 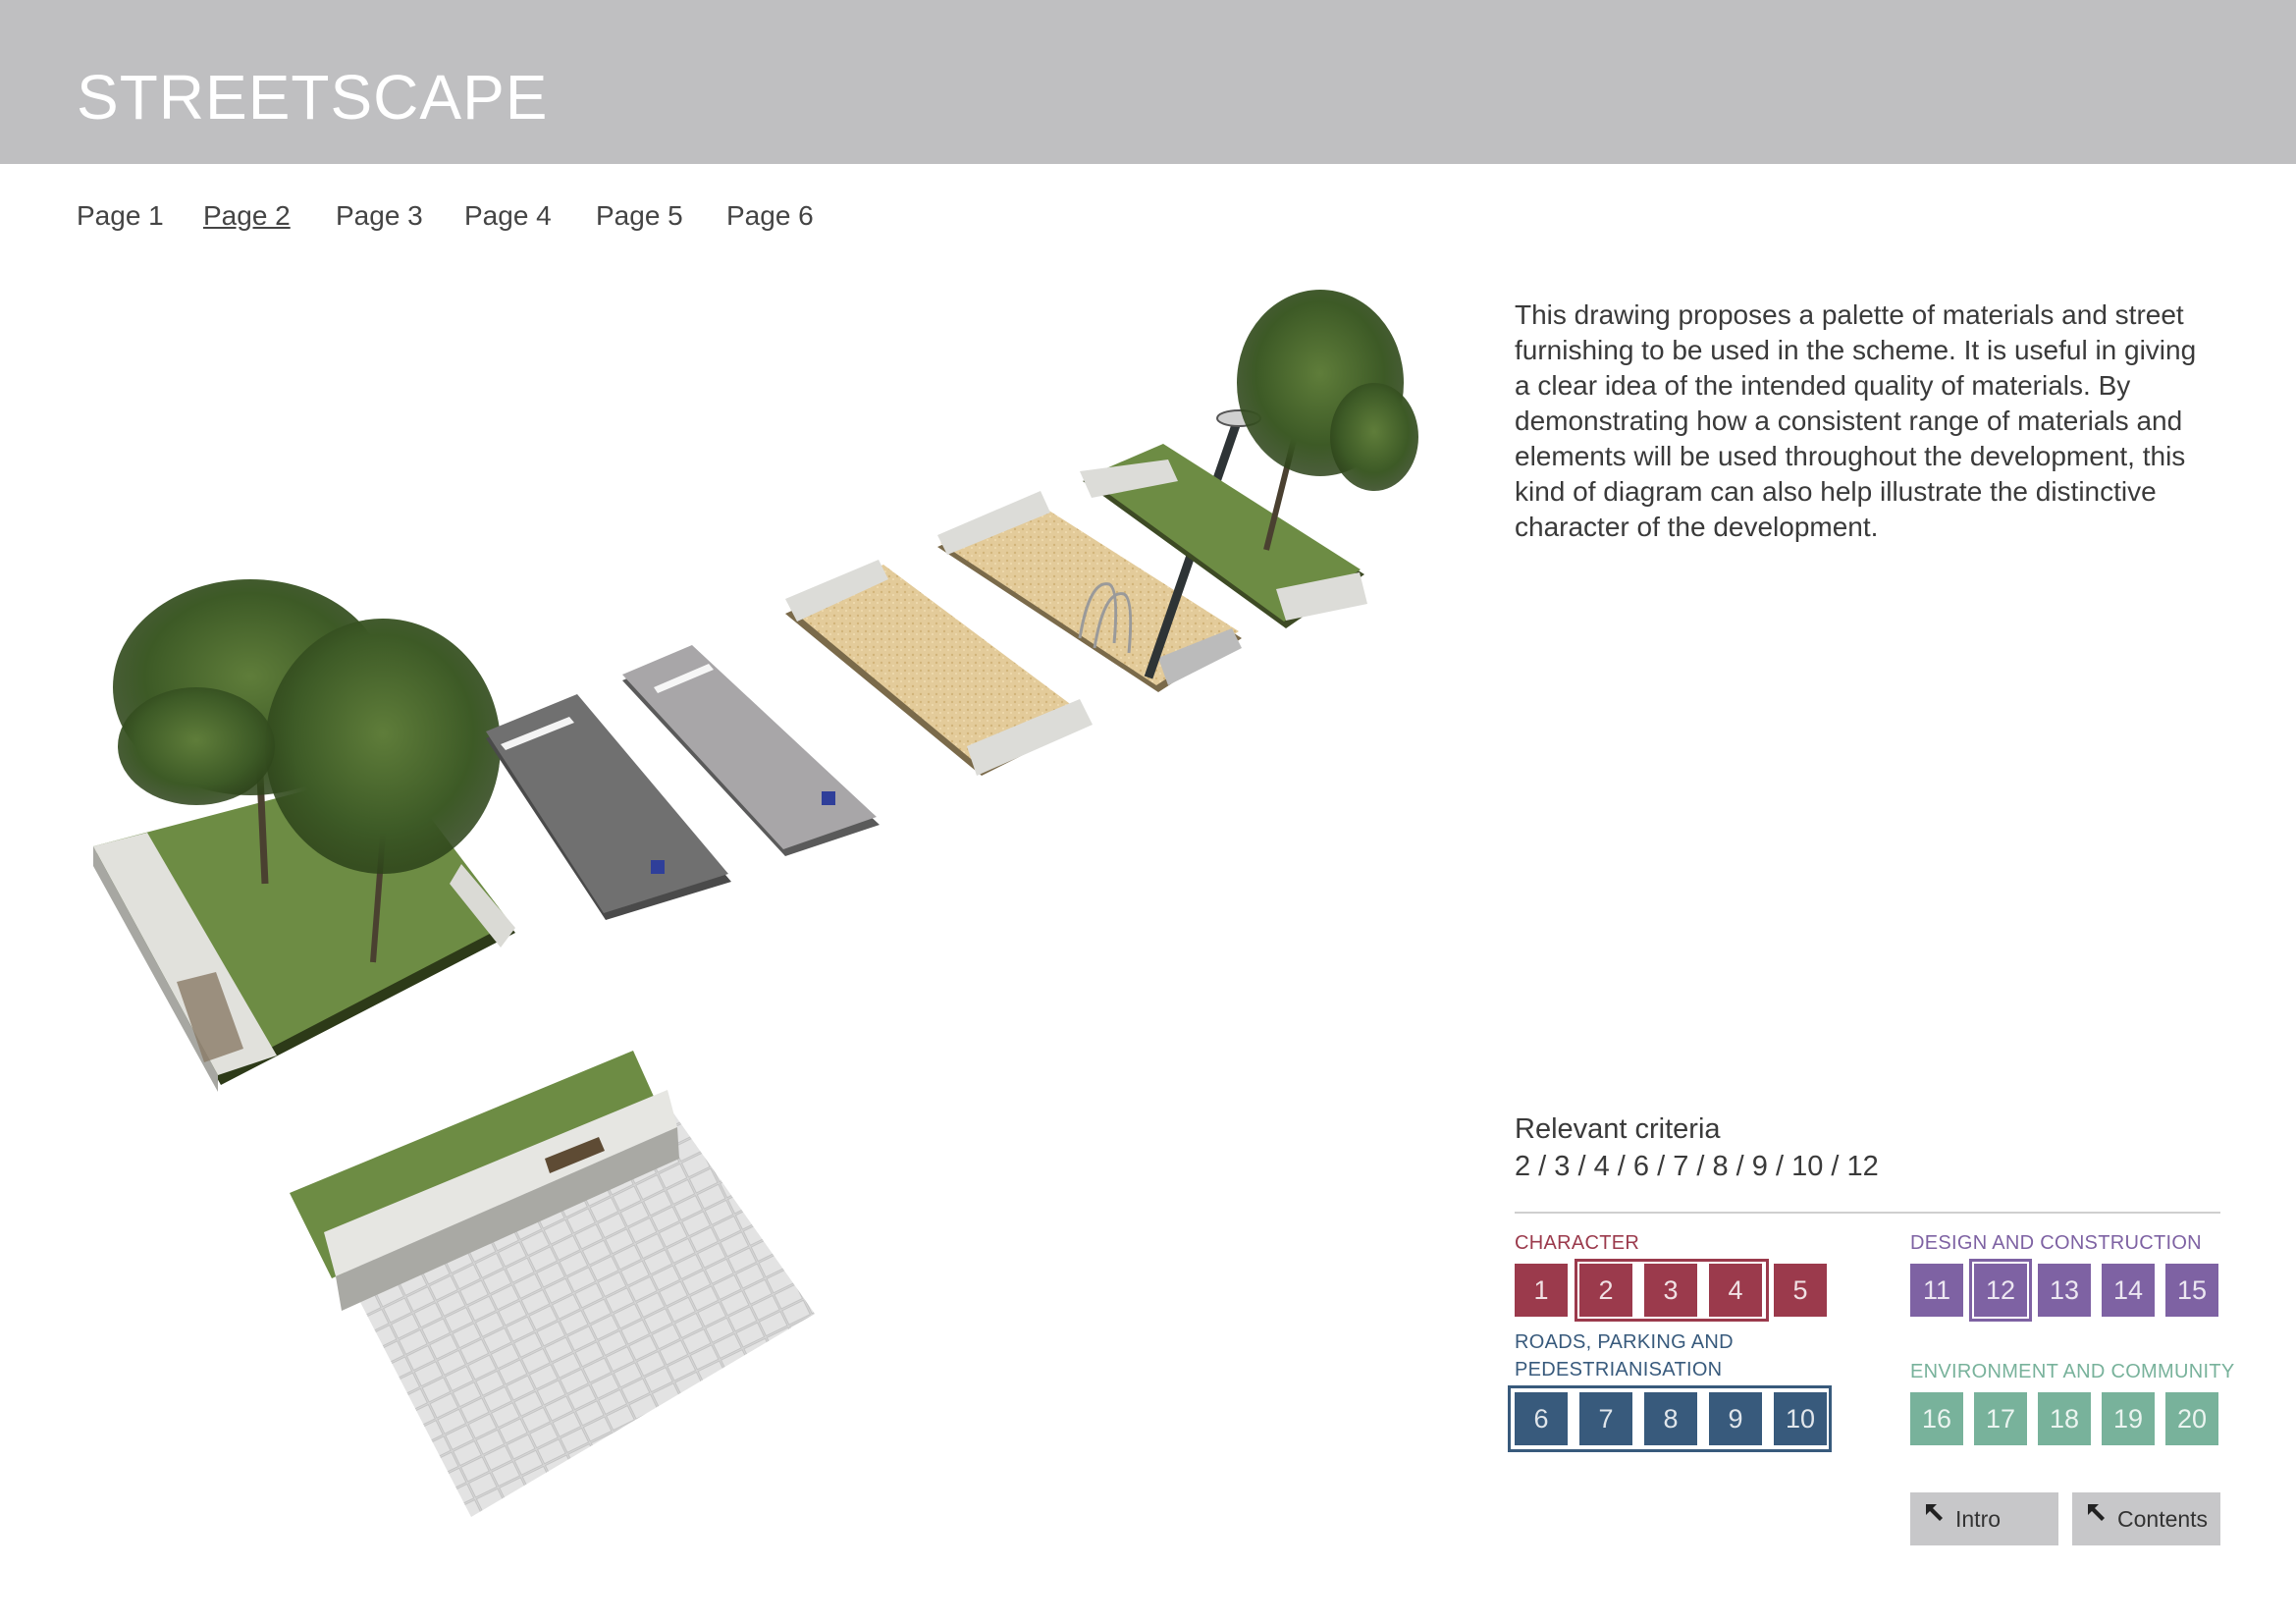 What do you see at coordinates (1978, 1519) in the screenshot?
I see `intro-button-label: Intro` at bounding box center [1978, 1519].